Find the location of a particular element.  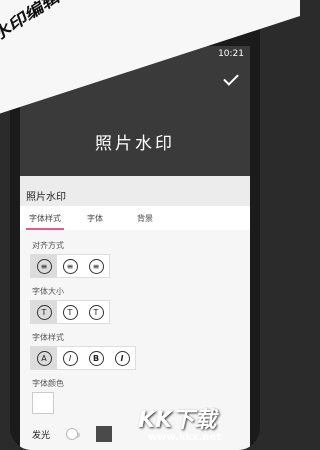

size-medium-icon: T is located at coordinates (70, 312).